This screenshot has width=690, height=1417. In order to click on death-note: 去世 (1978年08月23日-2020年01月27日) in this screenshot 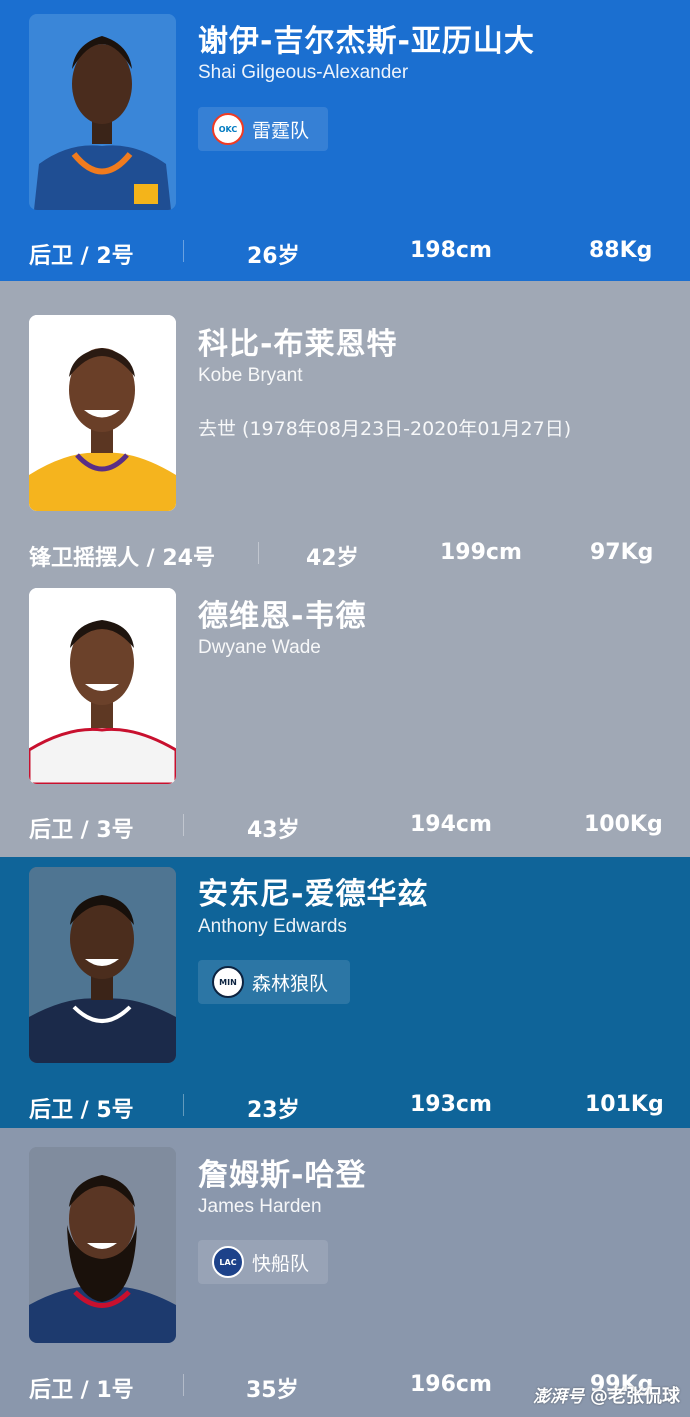, I will do `click(385, 429)`.